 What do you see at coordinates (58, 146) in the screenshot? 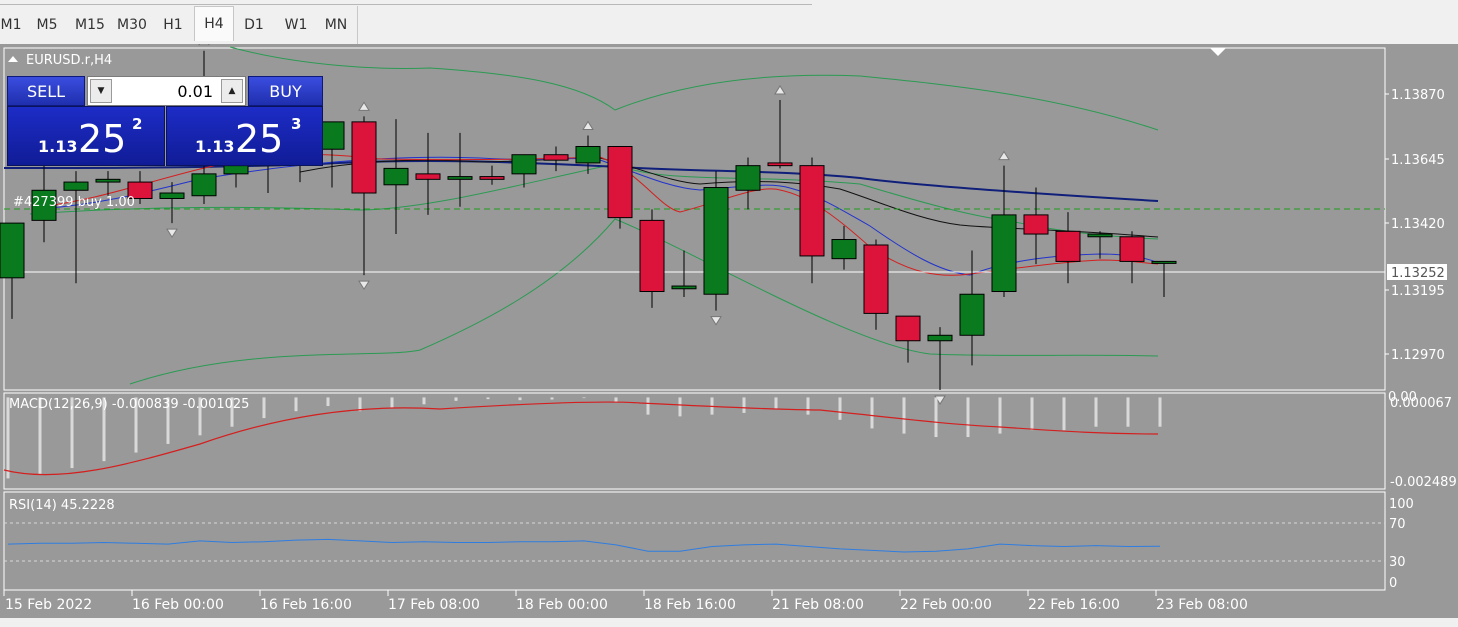
I see `sell-price-prefix: 1.13` at bounding box center [58, 146].